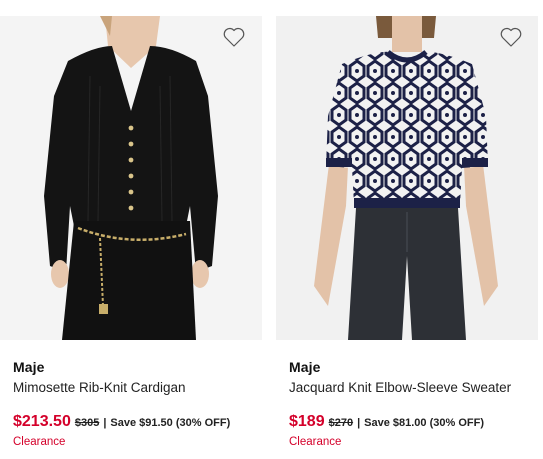 The width and height of the screenshot is (543, 459). What do you see at coordinates (307, 421) in the screenshot?
I see `sale-price: $189` at bounding box center [307, 421].